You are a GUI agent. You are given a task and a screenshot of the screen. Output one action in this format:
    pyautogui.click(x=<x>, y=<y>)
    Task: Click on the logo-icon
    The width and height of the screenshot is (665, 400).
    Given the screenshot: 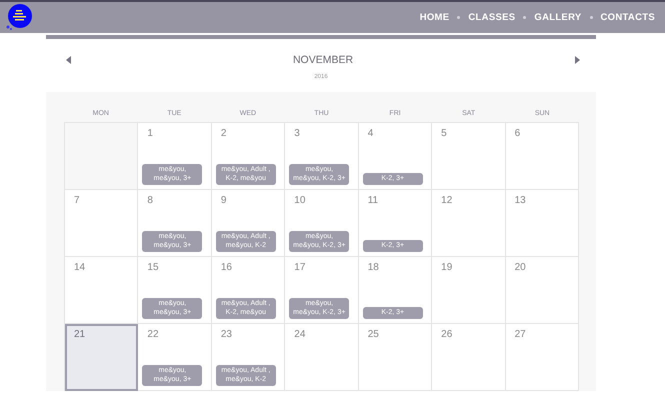 What is the action you would take?
    pyautogui.click(x=19, y=17)
    